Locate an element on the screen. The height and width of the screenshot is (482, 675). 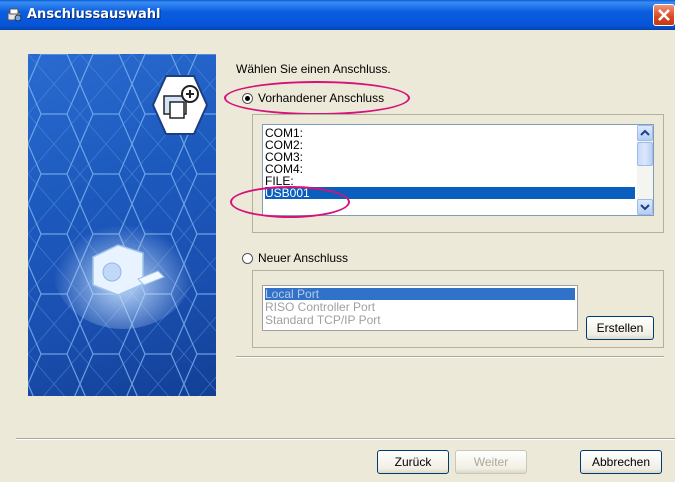
usb-device-icon is located at coordinates (128, 270).